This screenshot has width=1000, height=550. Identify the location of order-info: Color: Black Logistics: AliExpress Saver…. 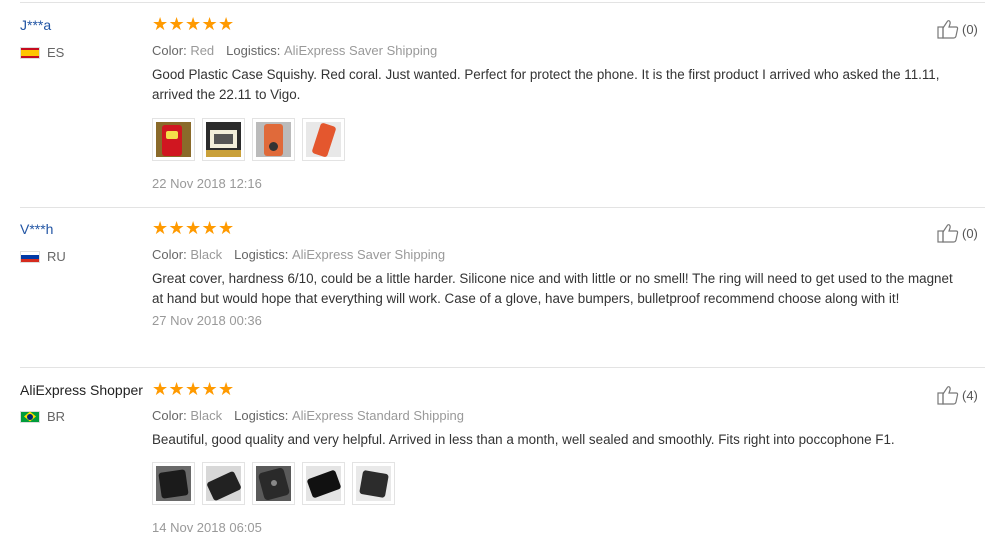
(567, 254).